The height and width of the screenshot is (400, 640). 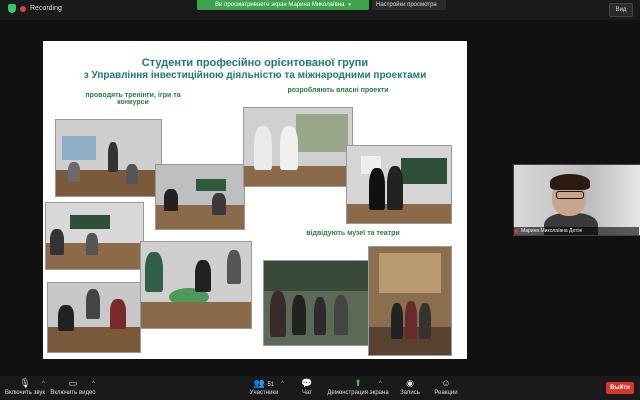 I want to click on label-museums: відвідують музеї та театри, so click(x=353, y=233).